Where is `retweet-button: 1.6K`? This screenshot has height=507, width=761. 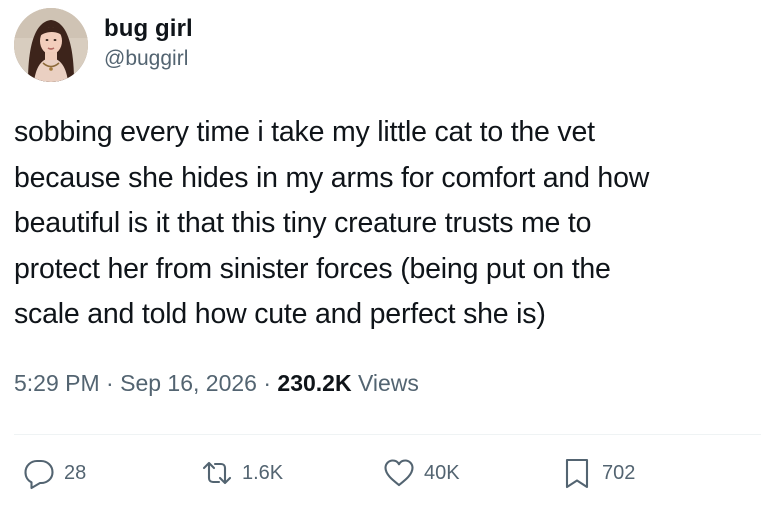 retweet-button: 1.6K is located at coordinates (241, 473).